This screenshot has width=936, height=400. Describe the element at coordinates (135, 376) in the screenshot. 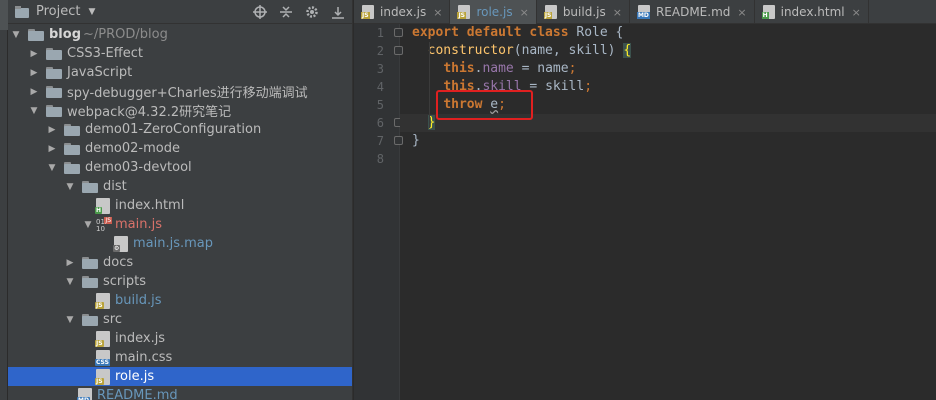

I see `tree-item-label: role.js` at that location.